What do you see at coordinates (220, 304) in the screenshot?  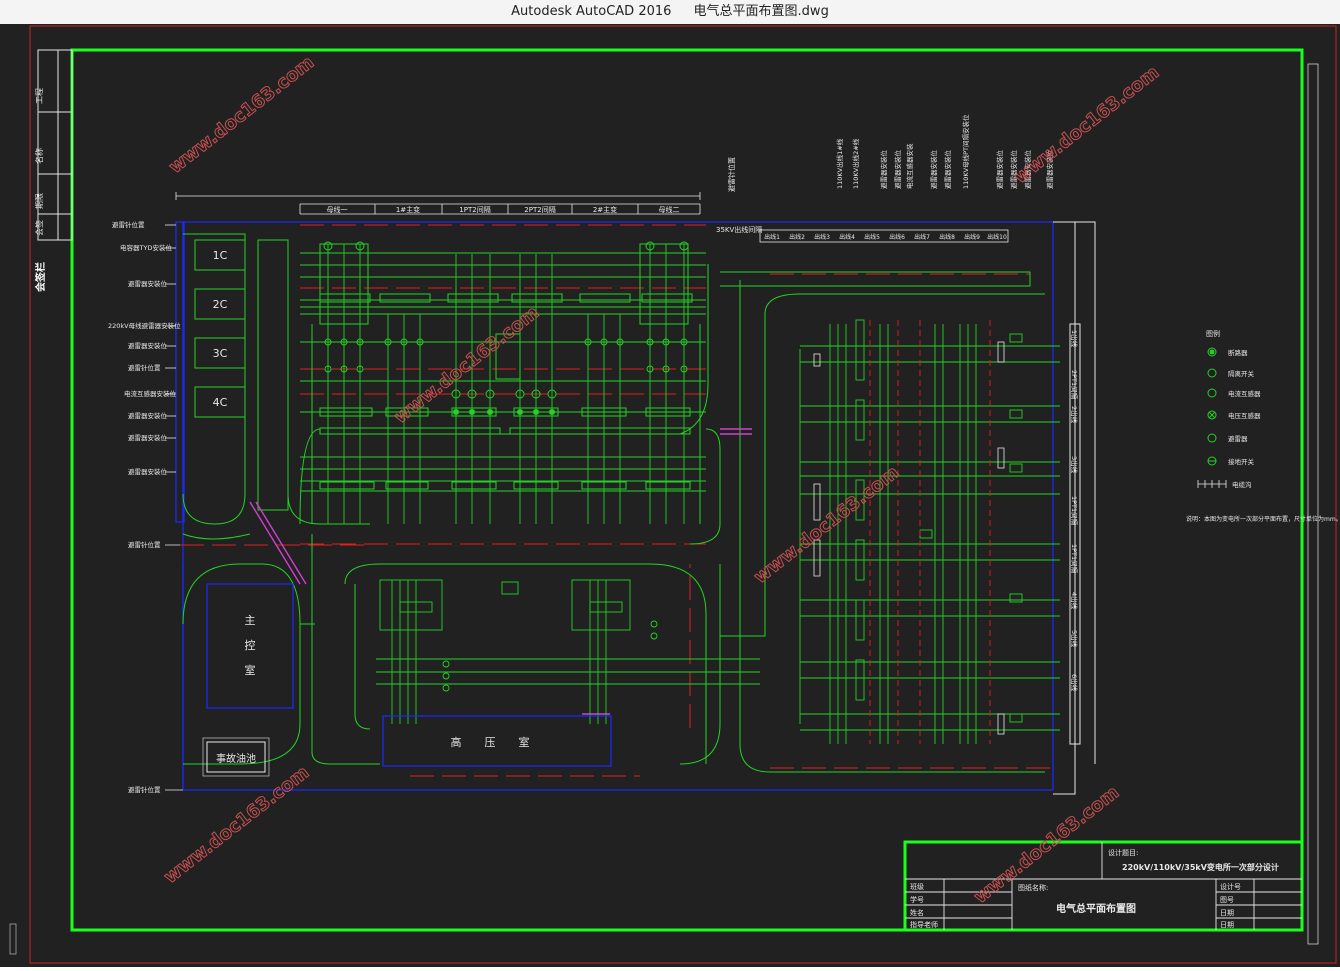 I see `capacitor-2c: 2C` at bounding box center [220, 304].